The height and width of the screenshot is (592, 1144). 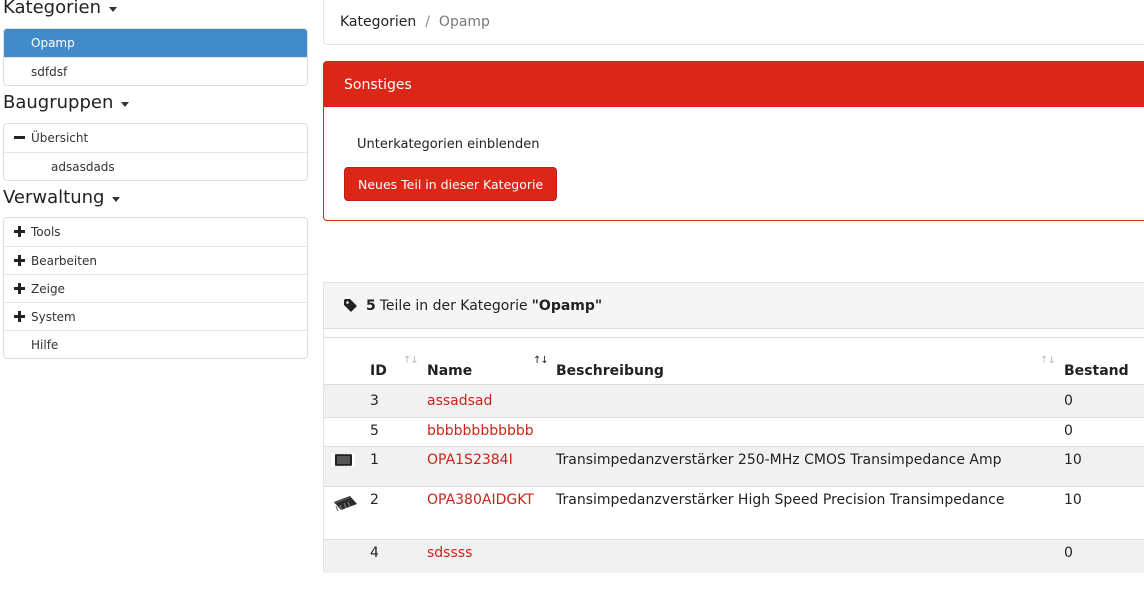 I want to click on table-row: 4 sdssss 0, so click(x=734, y=556).